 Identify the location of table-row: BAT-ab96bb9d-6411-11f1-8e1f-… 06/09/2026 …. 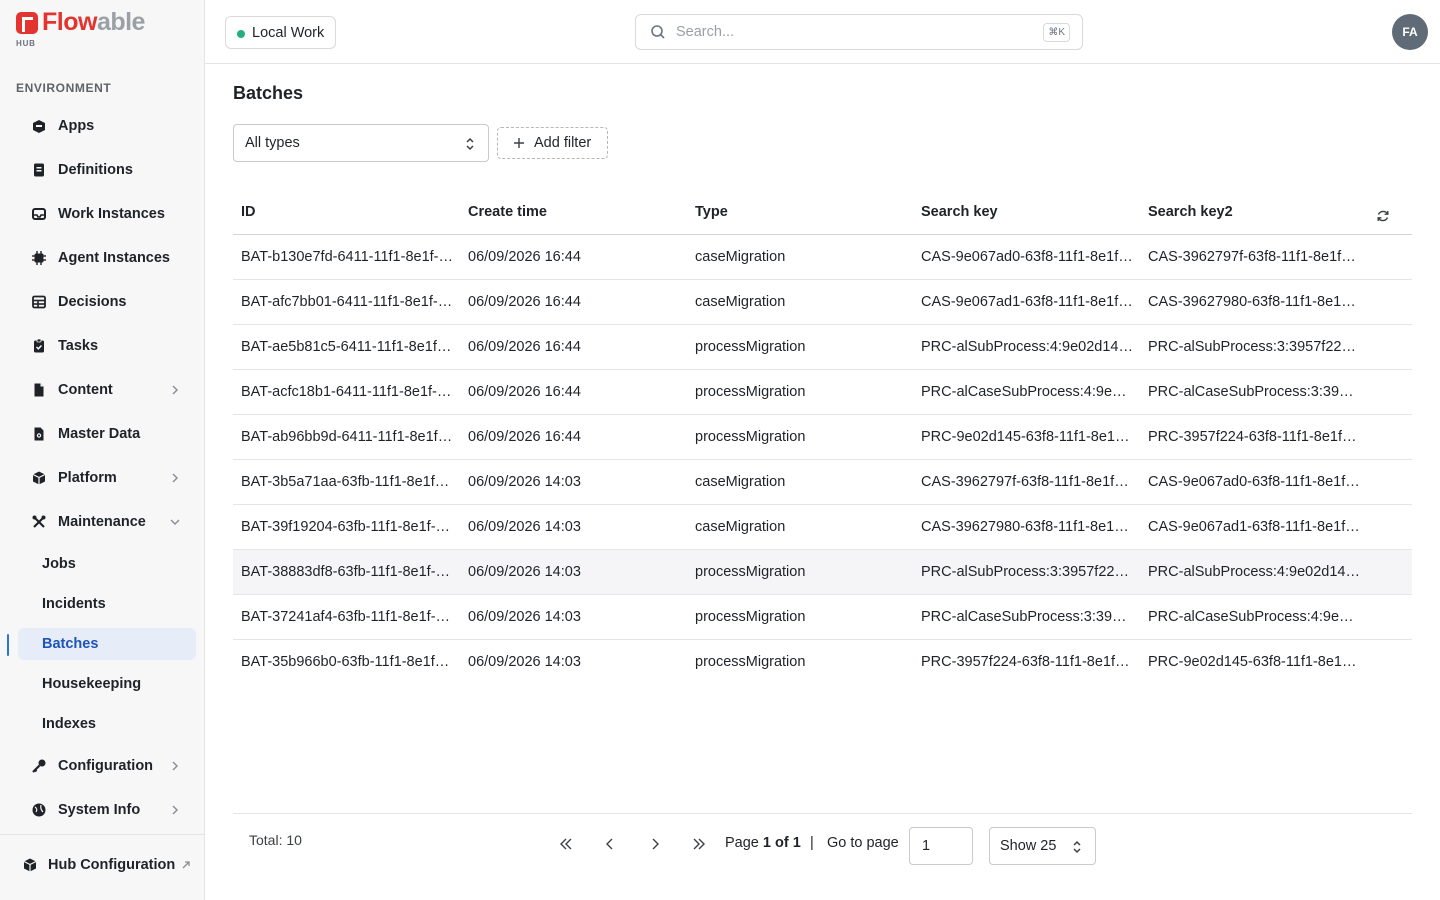
(822, 437).